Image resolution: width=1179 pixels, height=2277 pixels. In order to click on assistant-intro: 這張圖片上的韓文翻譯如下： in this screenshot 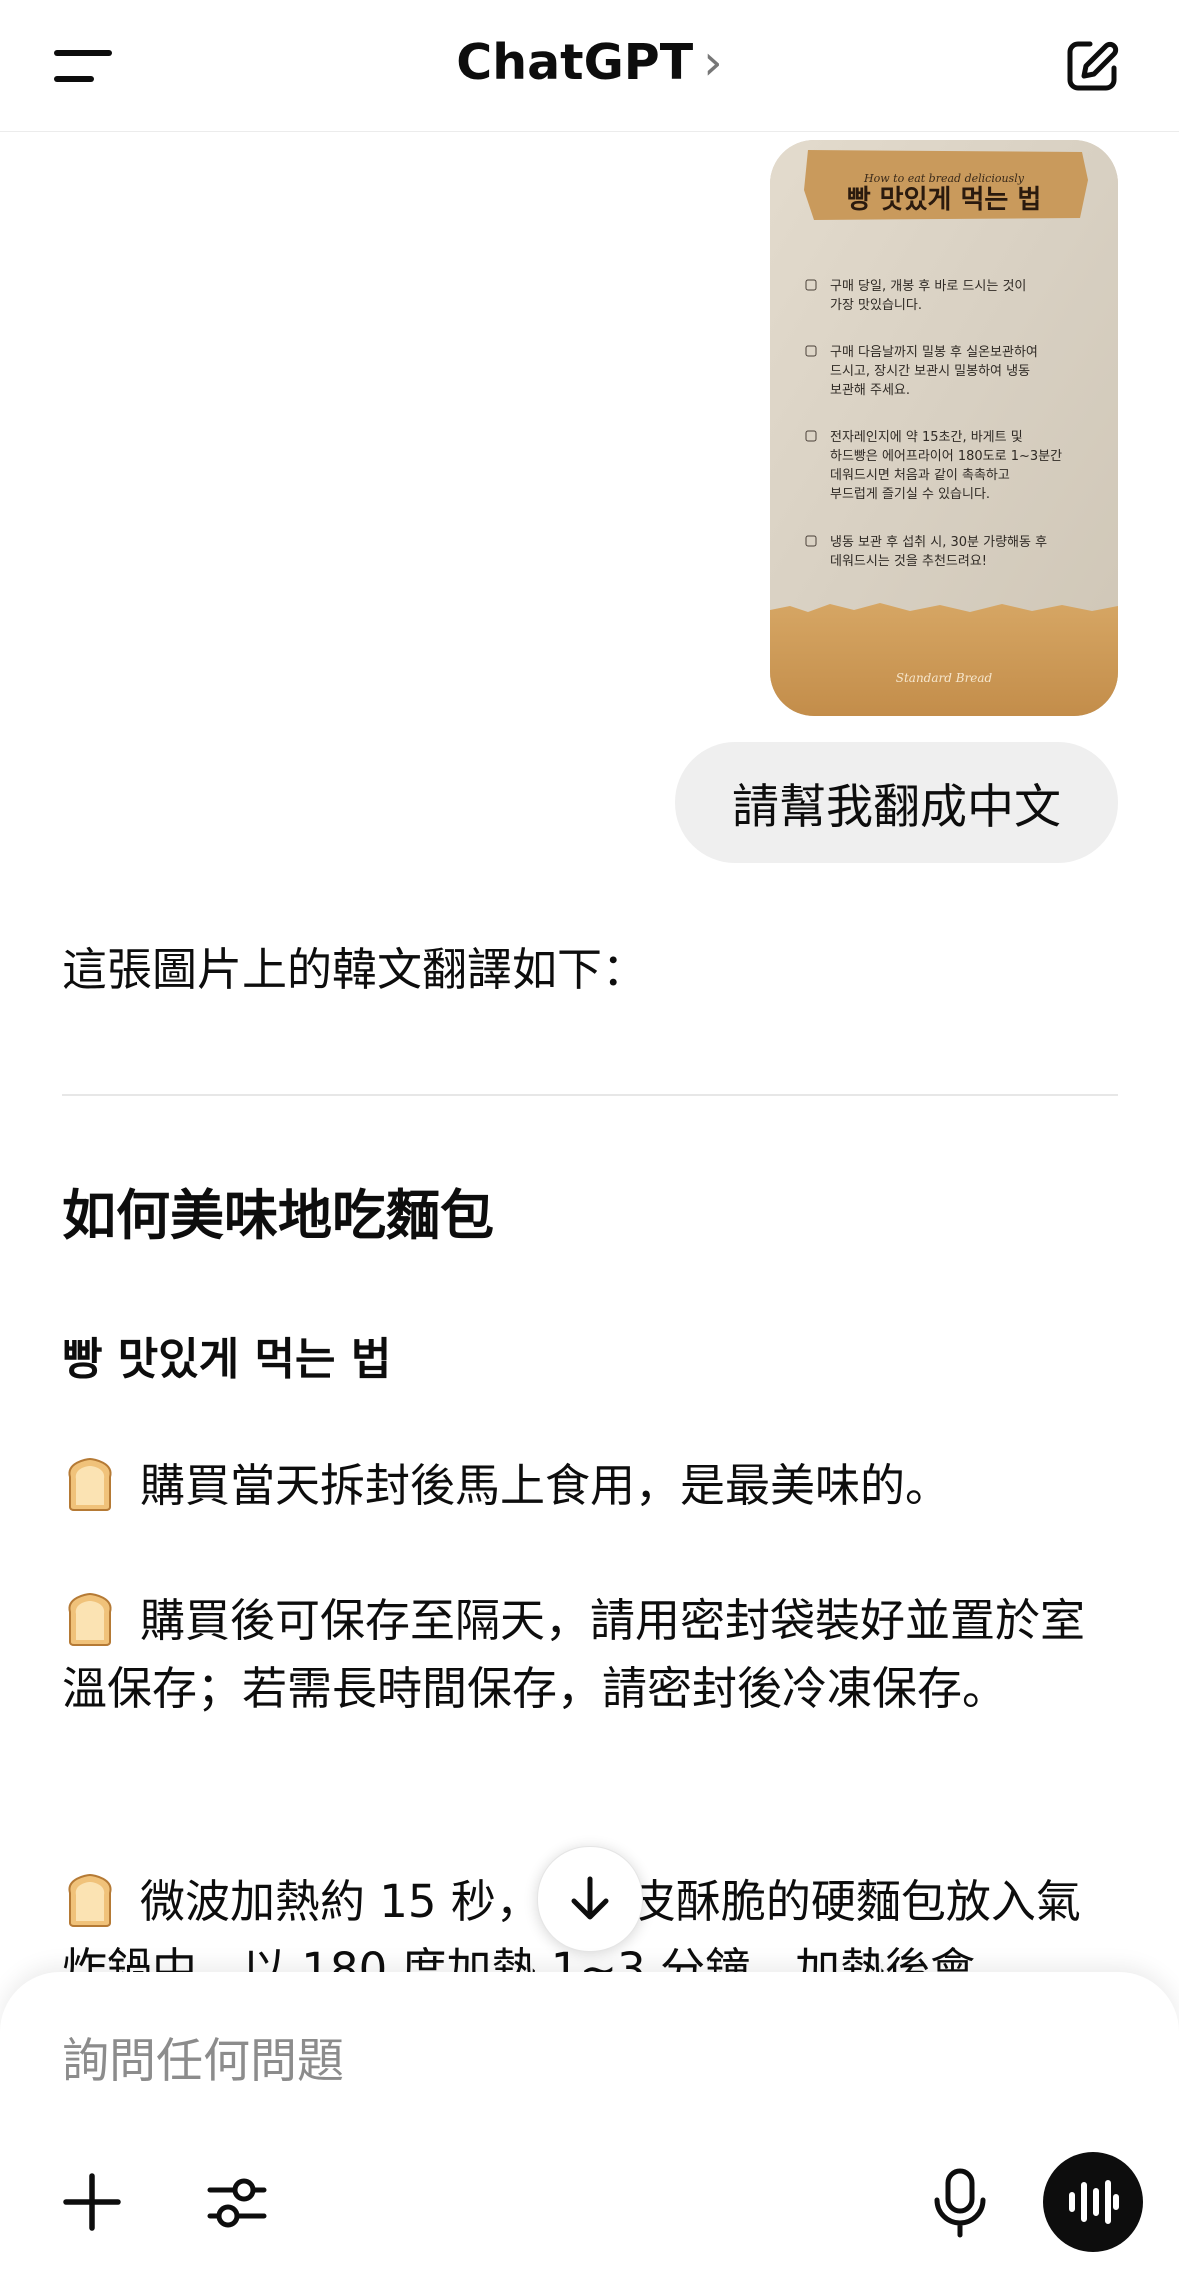, I will do `click(355, 969)`.